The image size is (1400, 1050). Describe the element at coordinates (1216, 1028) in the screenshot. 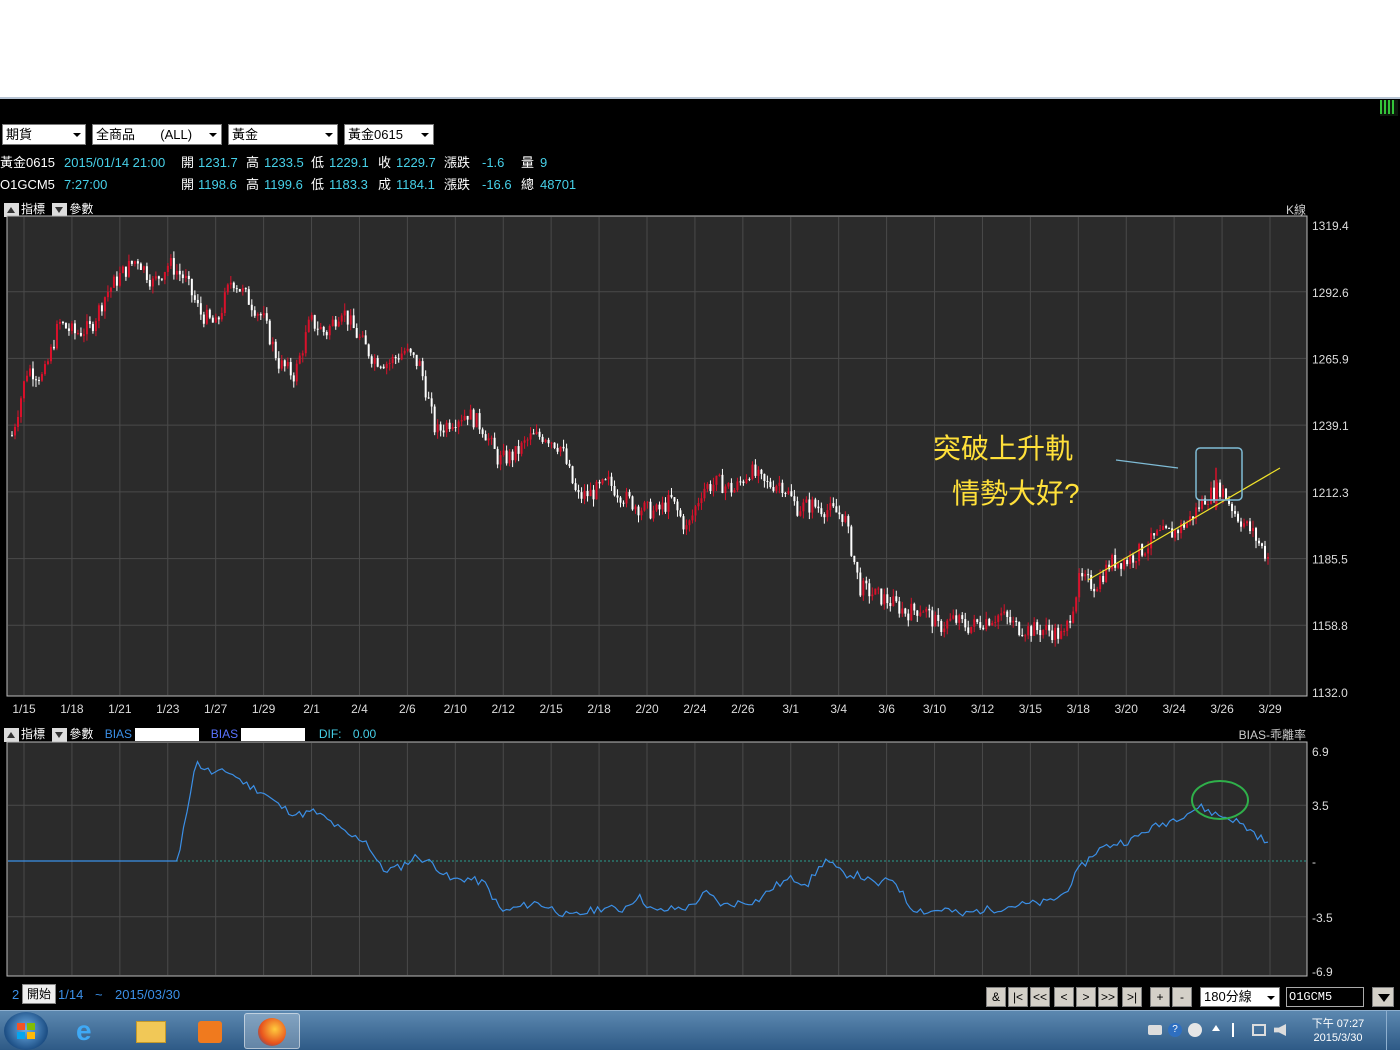

I see `chevron-up-icon` at that location.